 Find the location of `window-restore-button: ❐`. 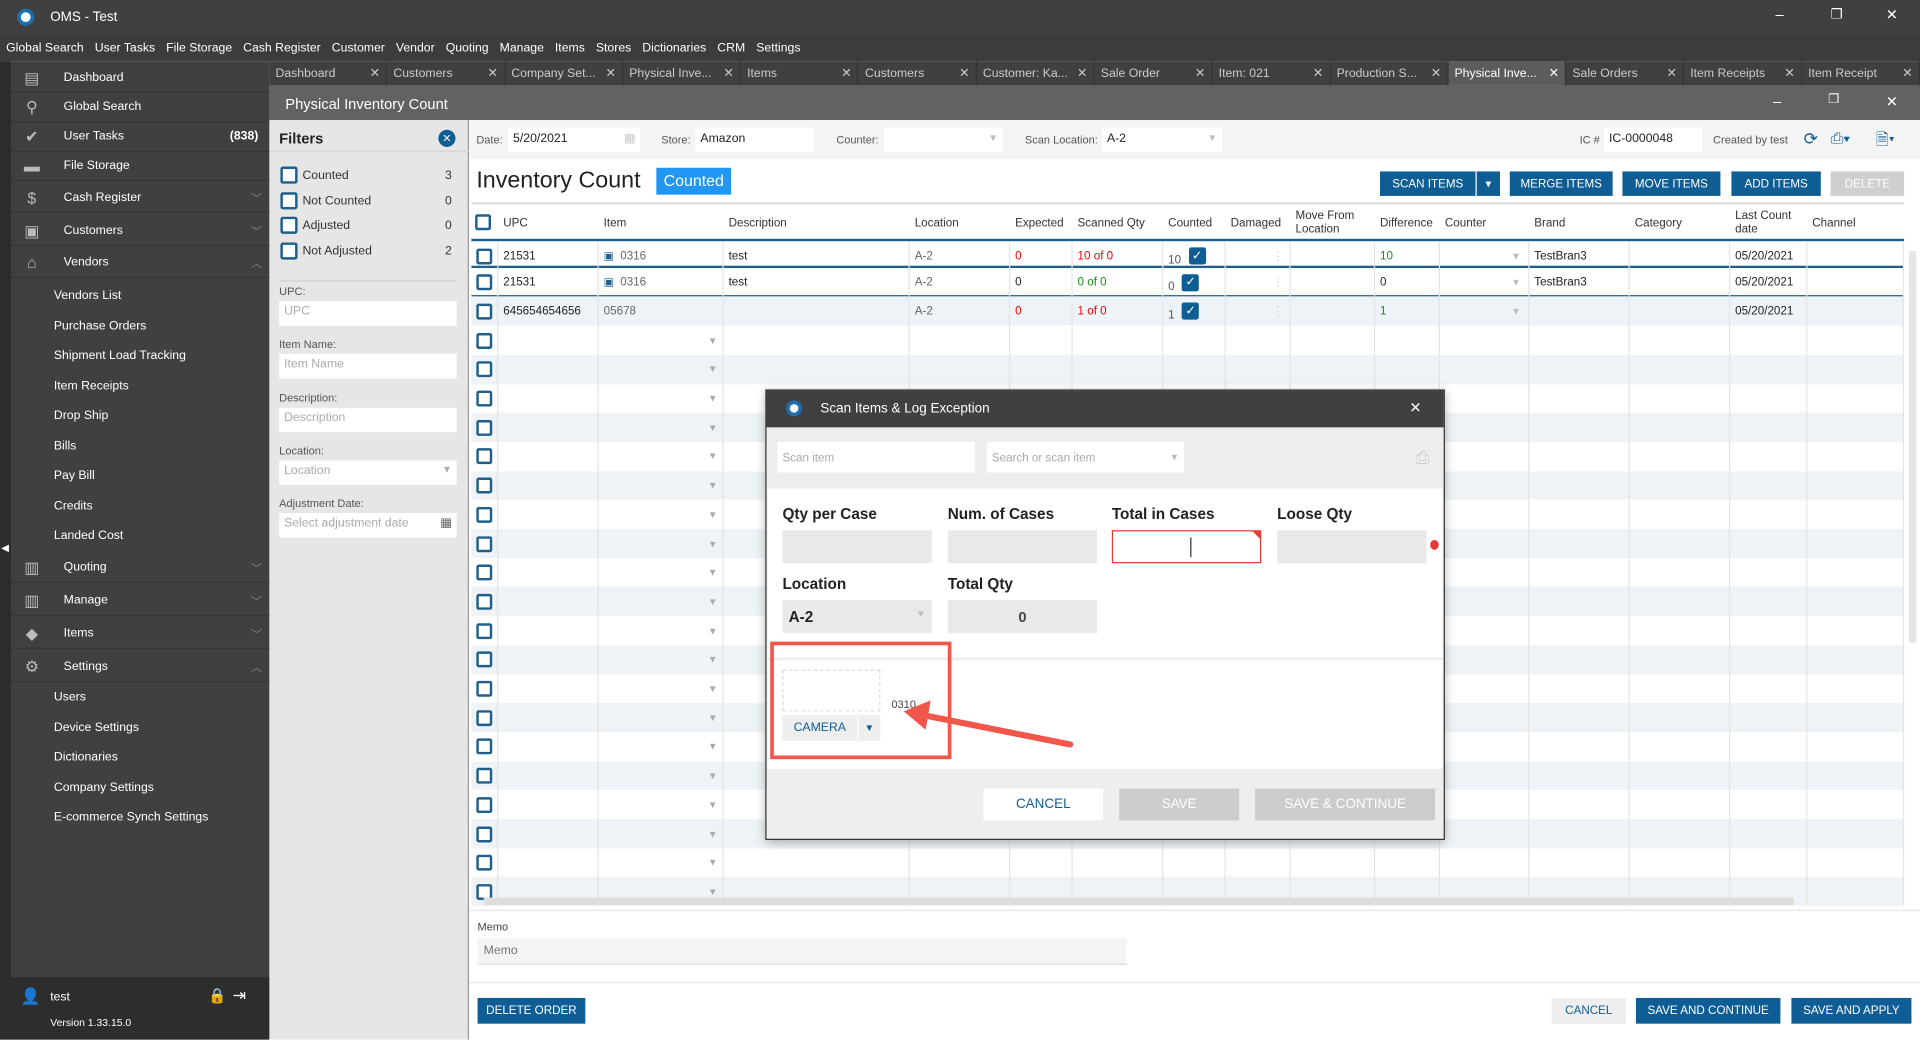

window-restore-button: ❐ is located at coordinates (1833, 99).